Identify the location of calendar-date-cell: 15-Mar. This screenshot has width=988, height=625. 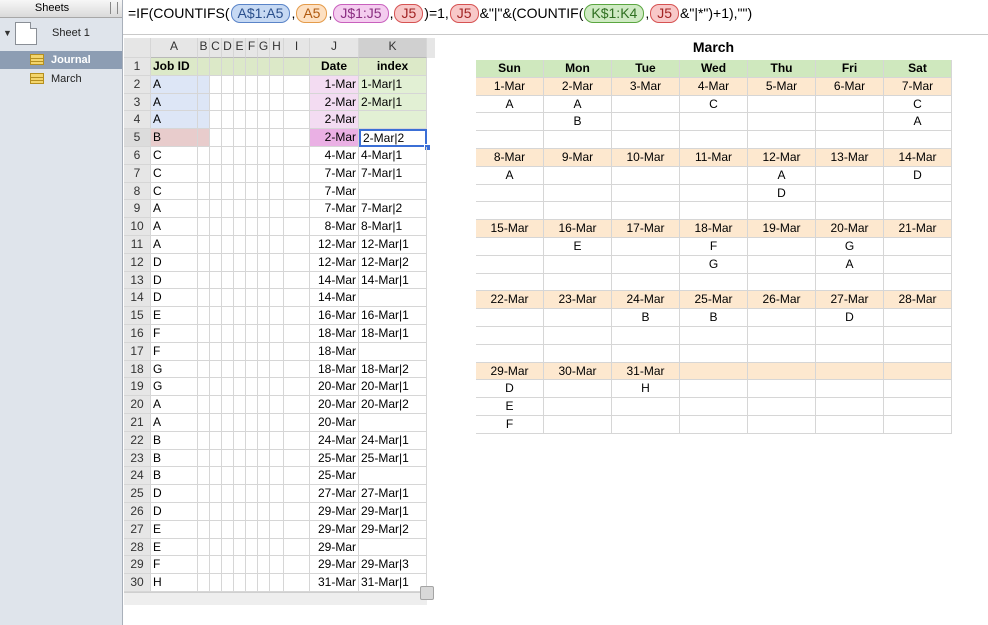
(510, 229).